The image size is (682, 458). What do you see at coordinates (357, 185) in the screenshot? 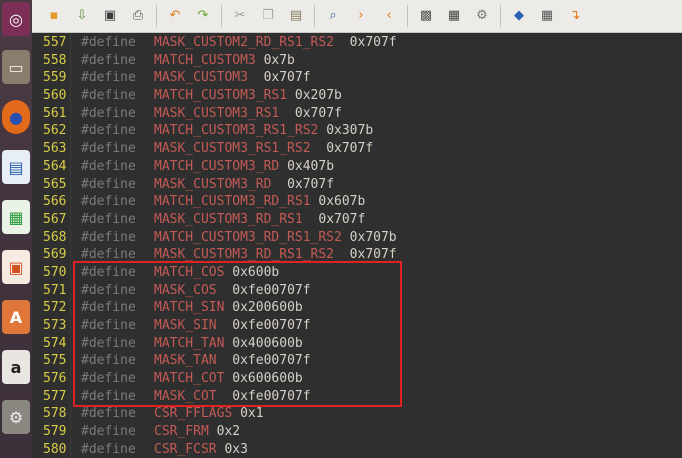
I see `code-line: 565 #define MASK_CUSTOM3_RD 0x707f` at bounding box center [357, 185].